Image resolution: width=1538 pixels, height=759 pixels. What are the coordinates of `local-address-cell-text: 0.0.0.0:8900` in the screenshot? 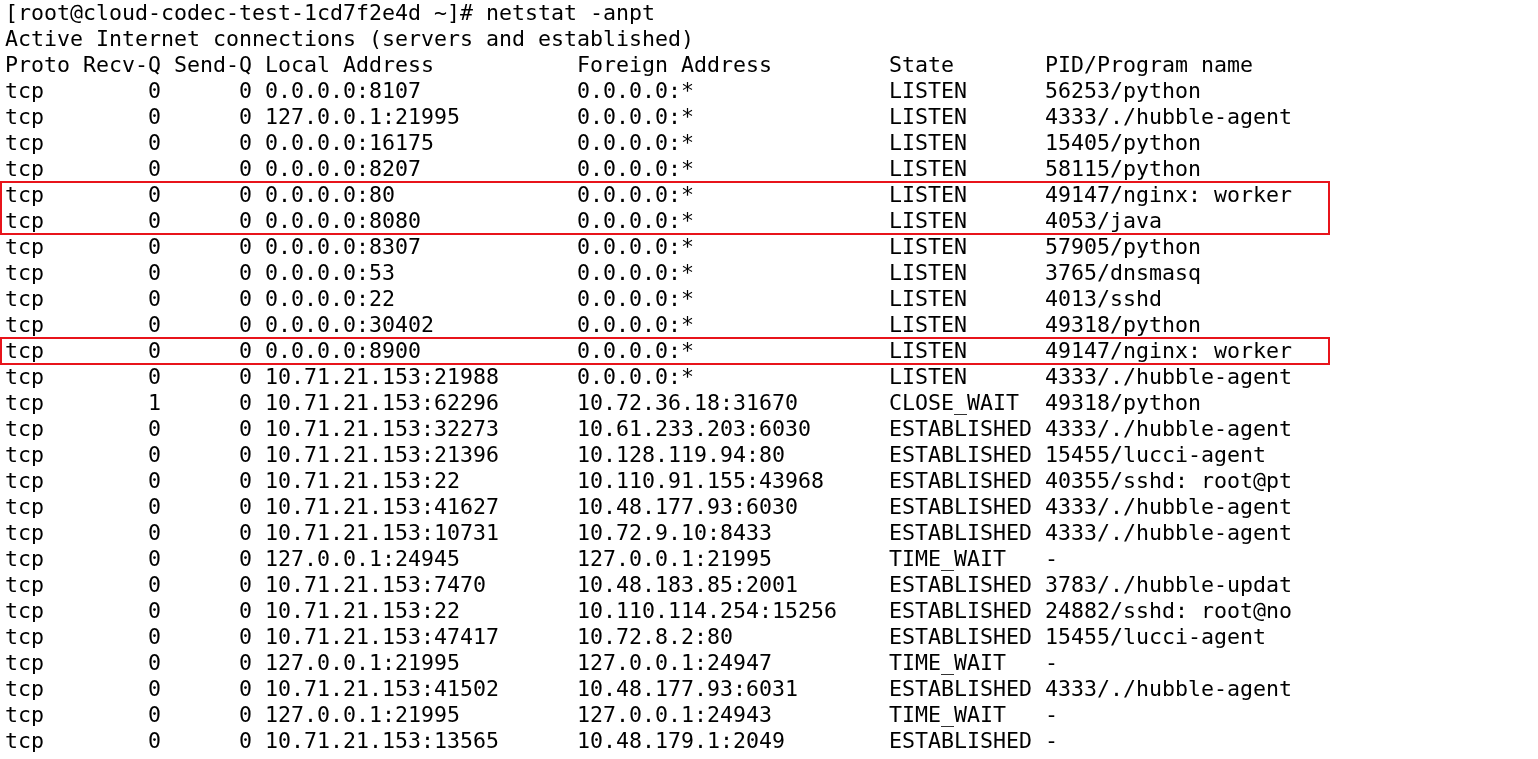 It's located at (343, 351).